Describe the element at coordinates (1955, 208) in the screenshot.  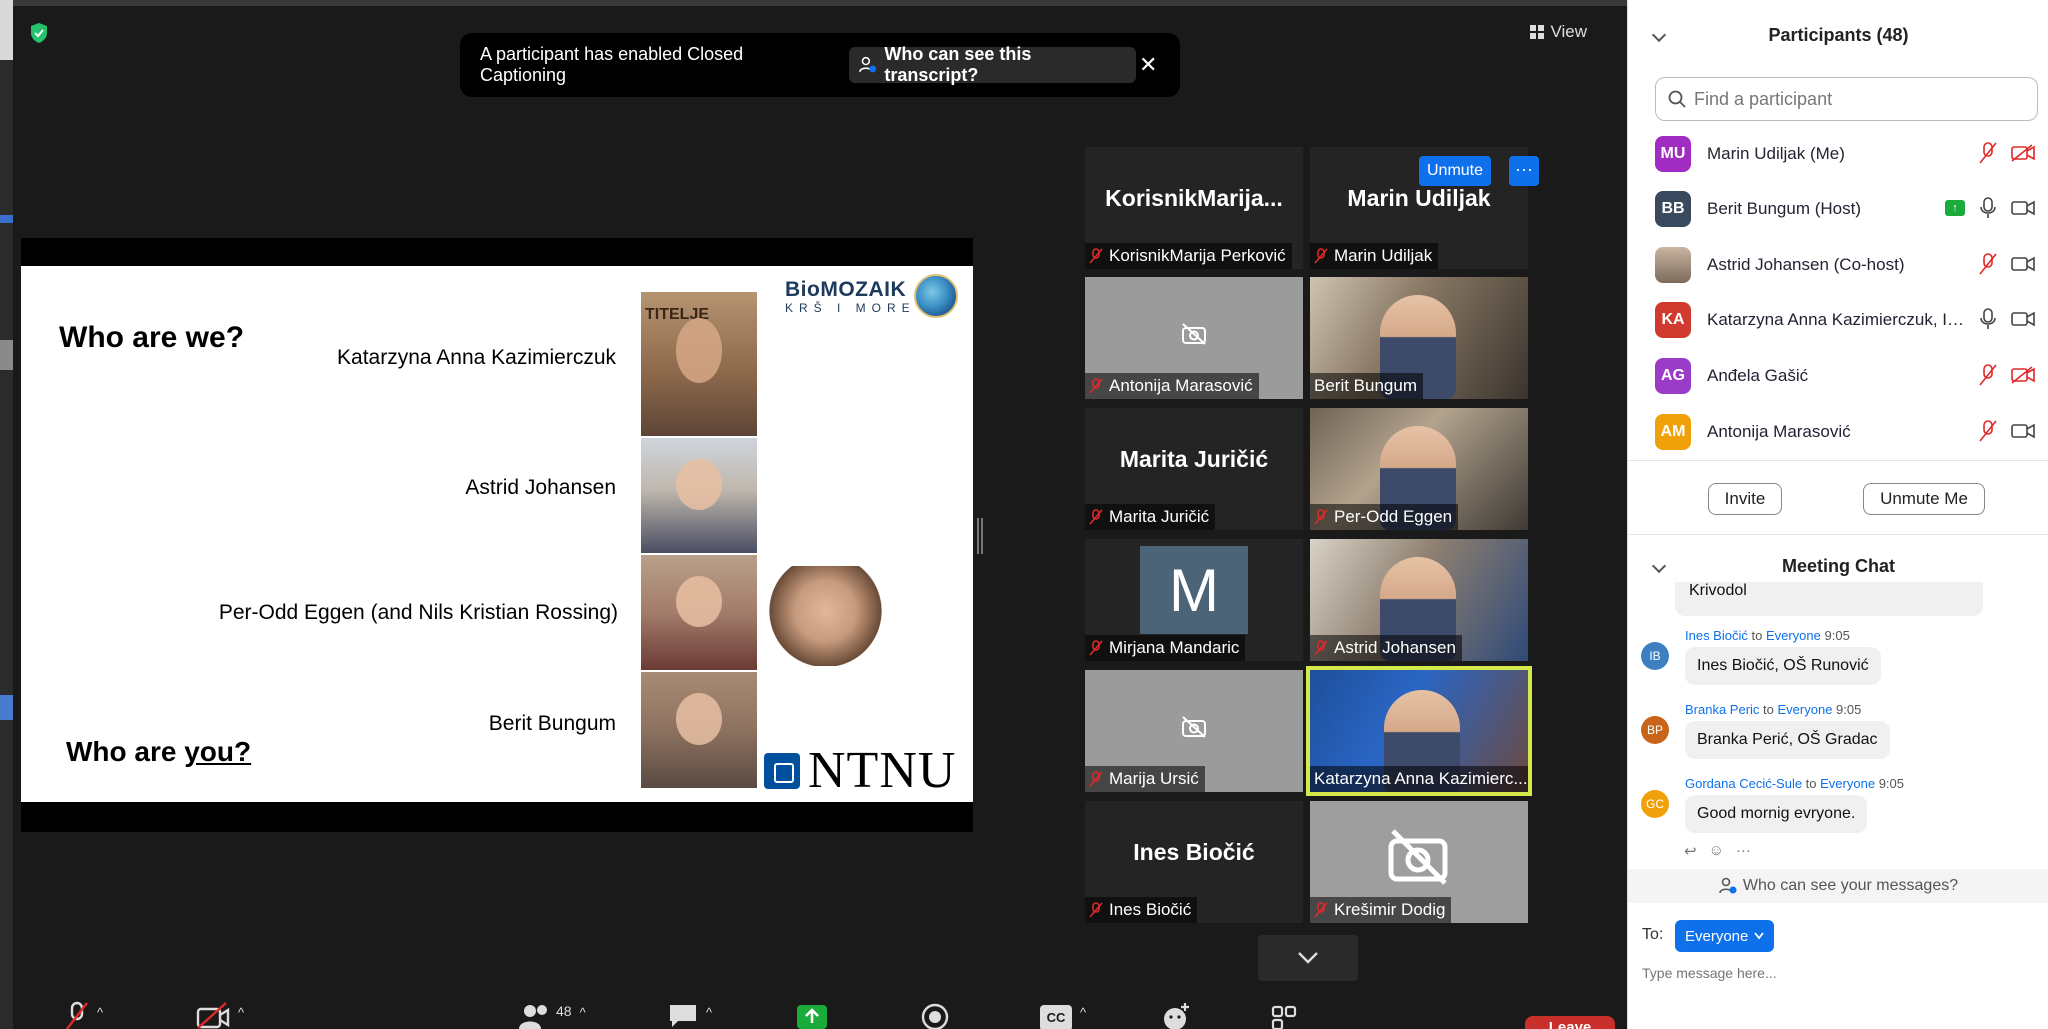
I see `screen-sharing-badge-icon: ↑` at that location.